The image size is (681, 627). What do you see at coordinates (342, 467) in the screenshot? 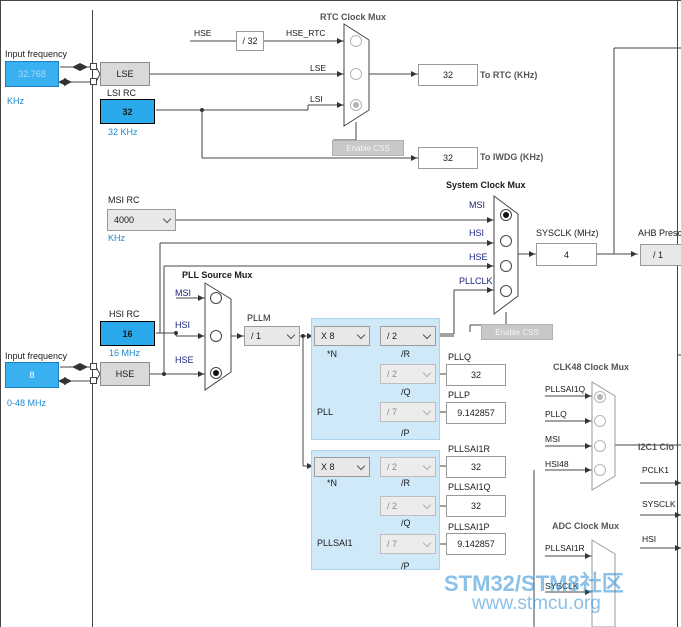
I see `pllsai1-n-dropdown: X 8` at bounding box center [342, 467].